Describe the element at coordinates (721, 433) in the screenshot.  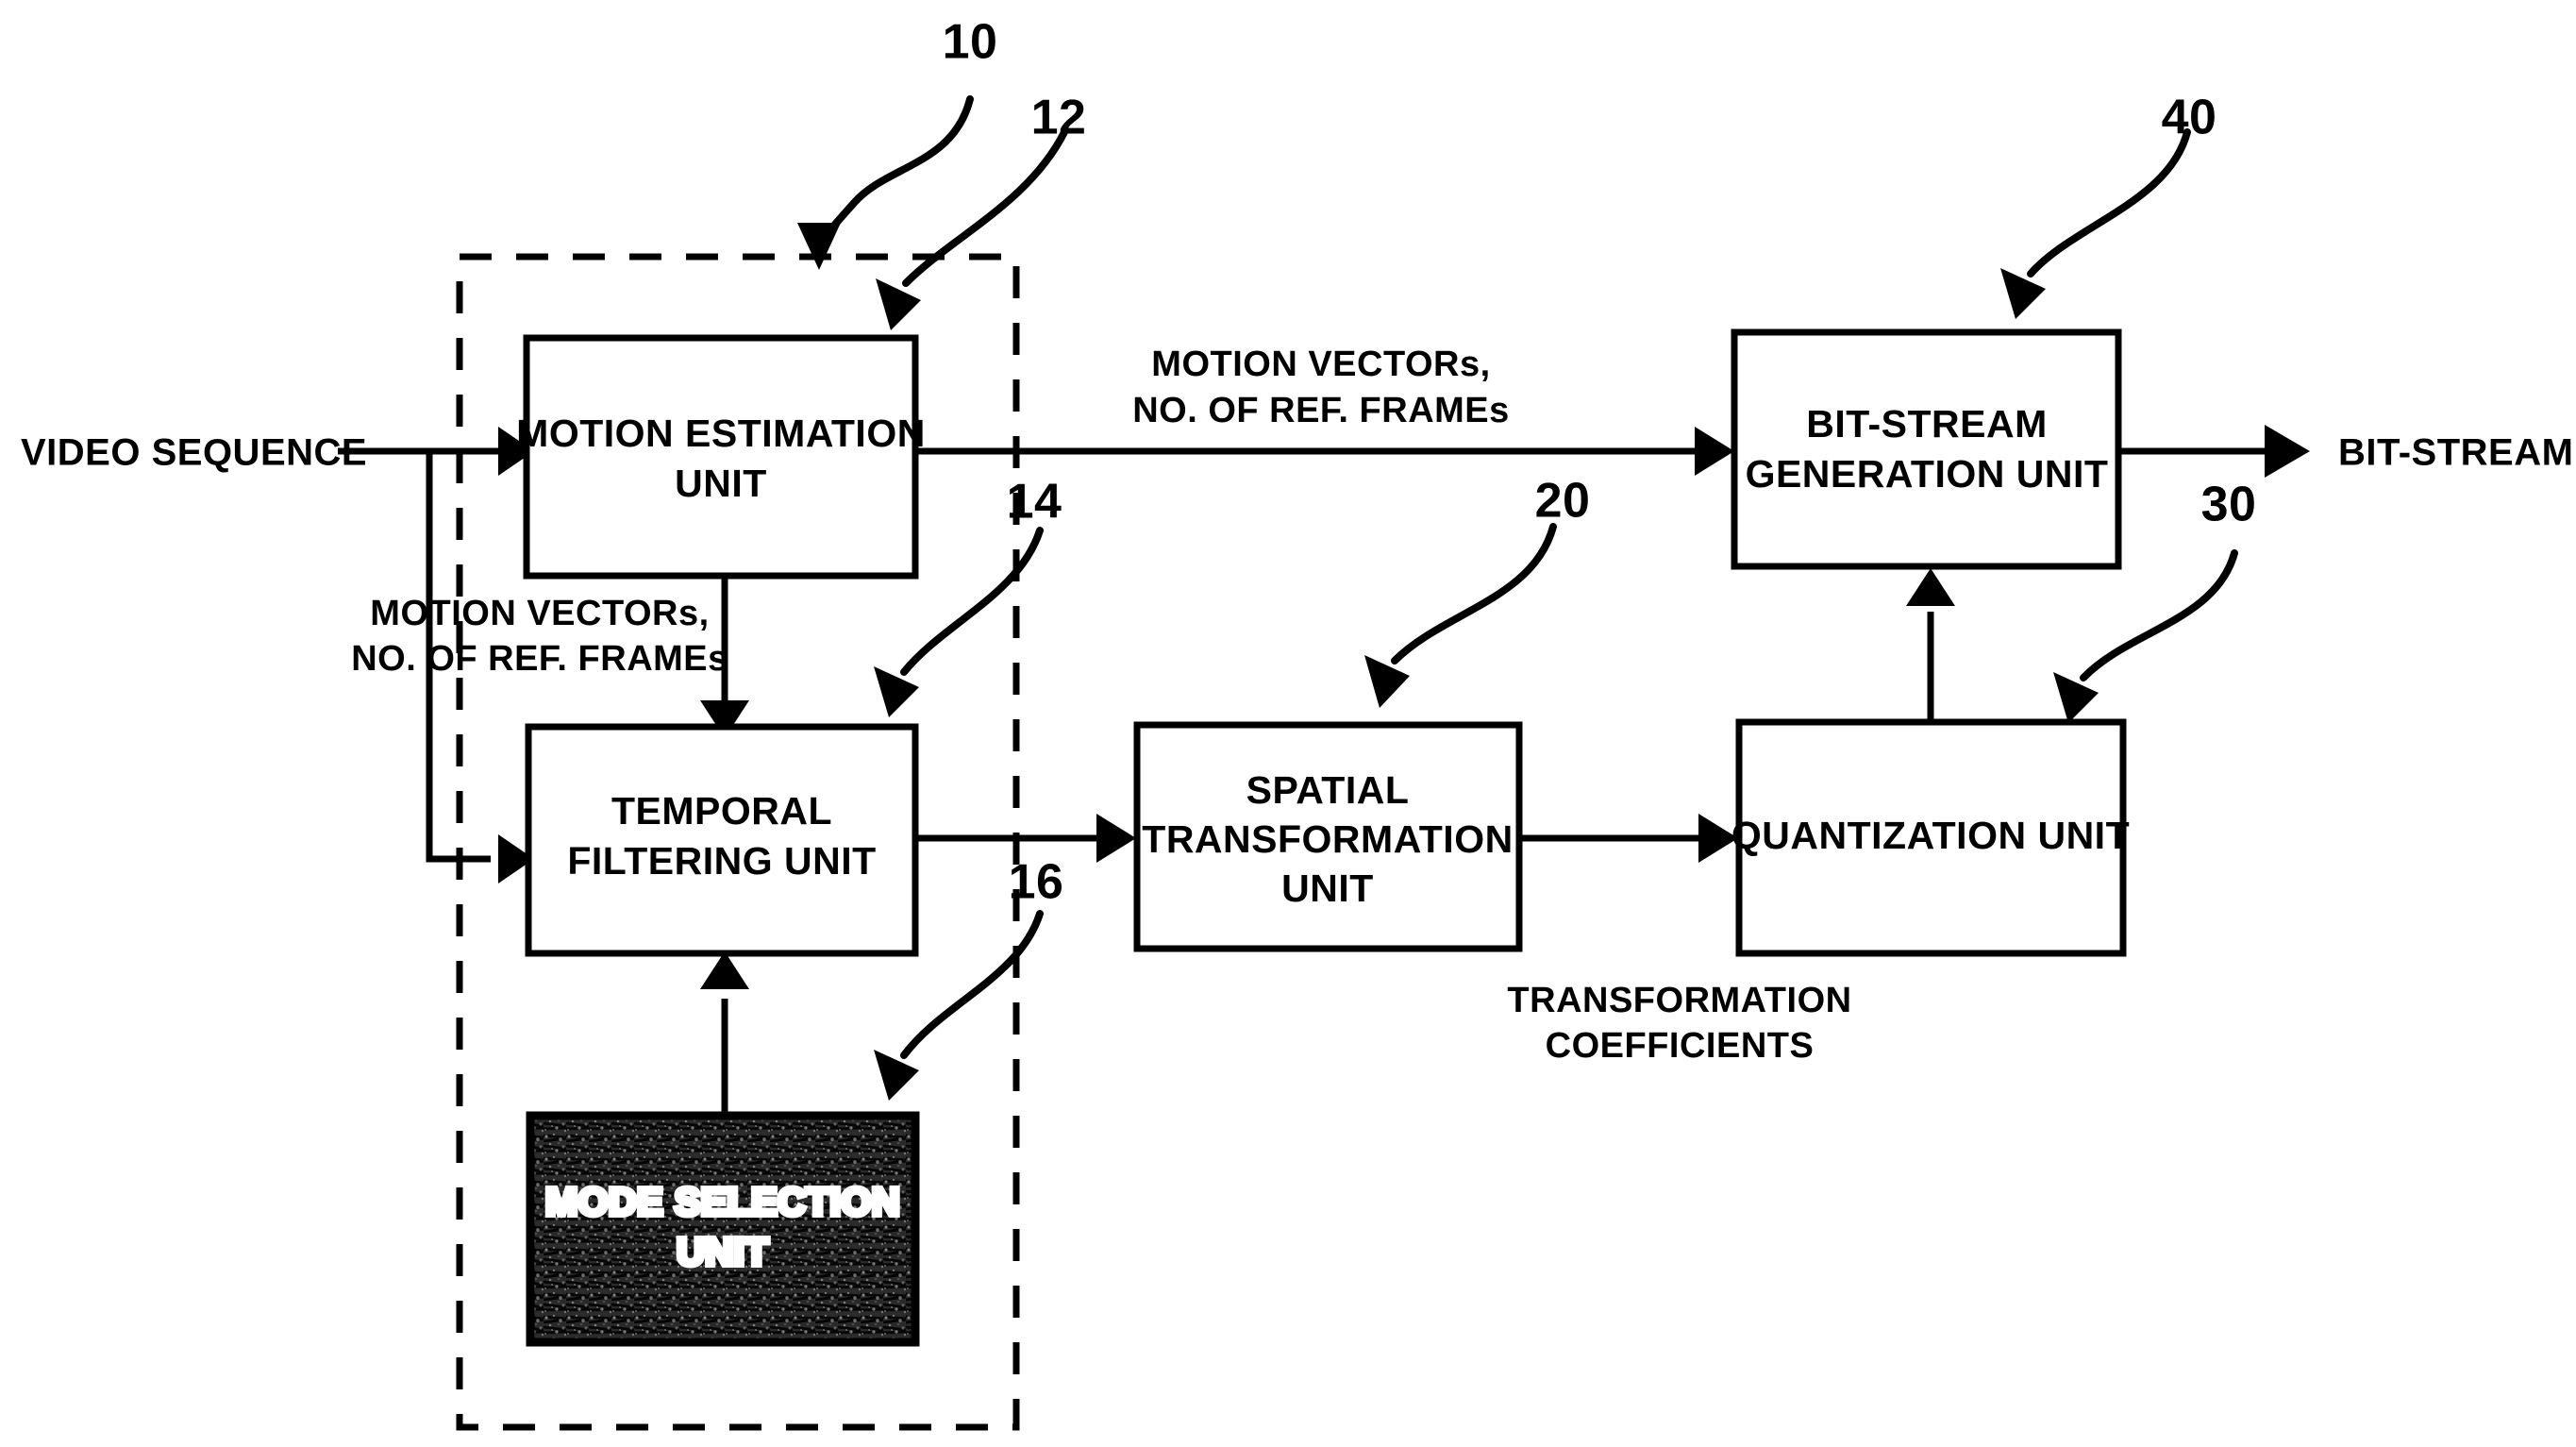
I see `block-motion-estimation-unit-label-line1: MOTION ESTIMATION` at that location.